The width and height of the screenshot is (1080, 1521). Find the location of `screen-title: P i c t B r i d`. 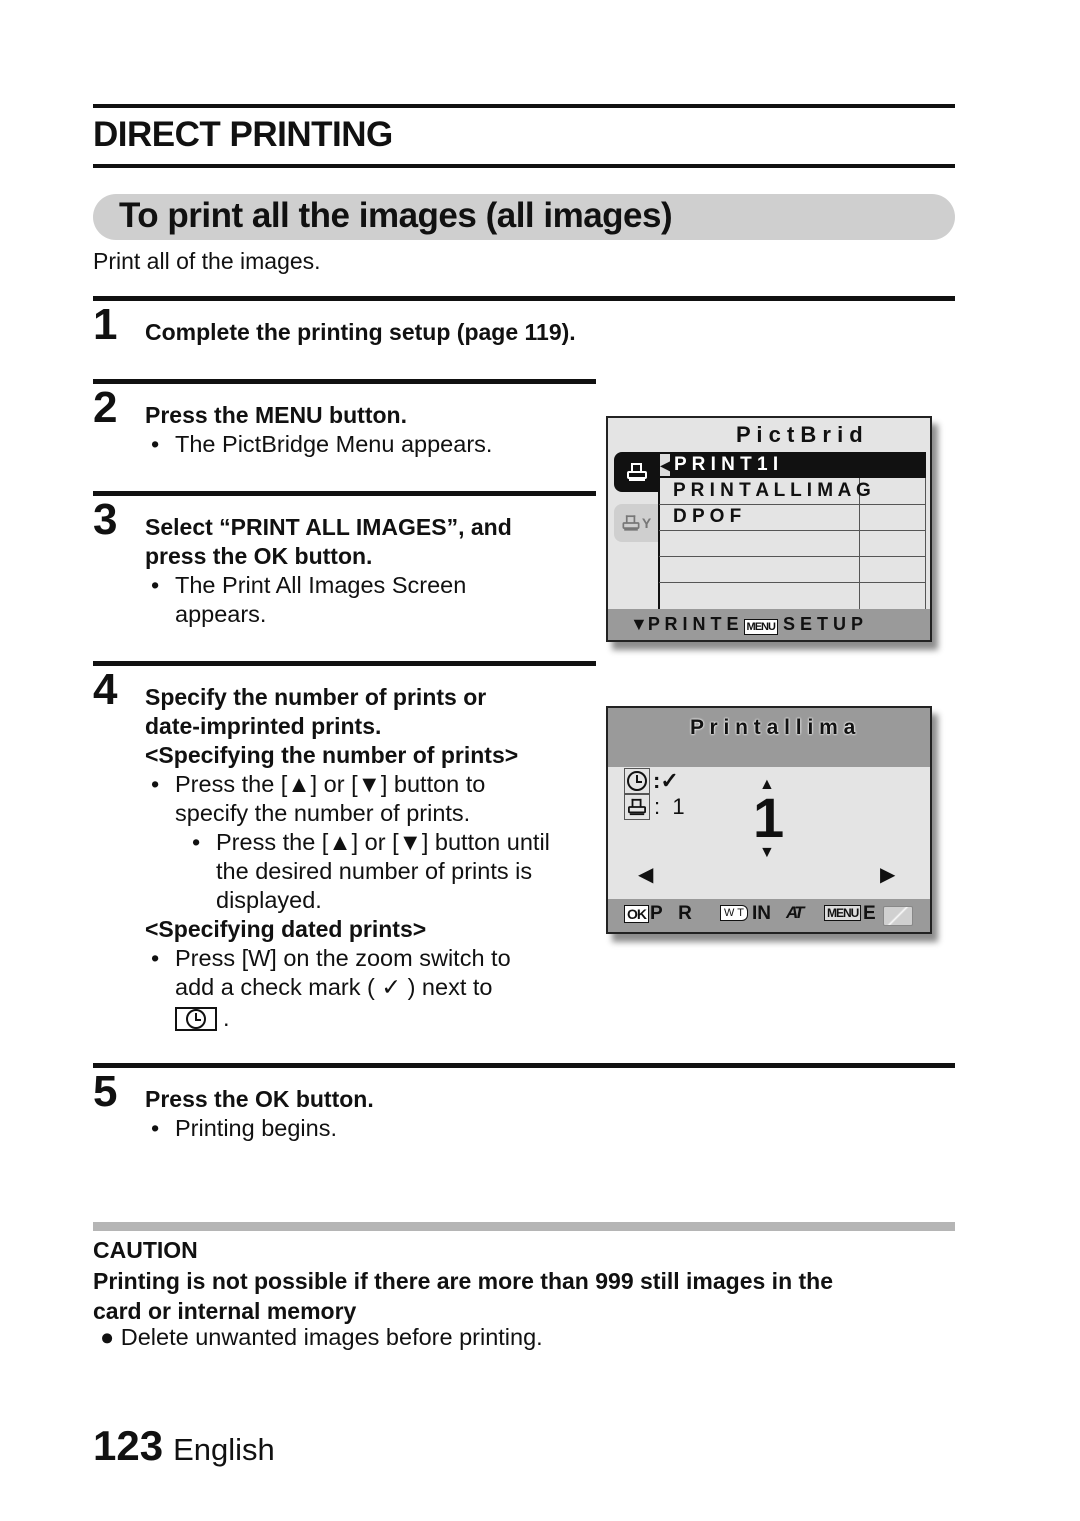

screen-title: P i c t B r i d is located at coordinates (799, 434).